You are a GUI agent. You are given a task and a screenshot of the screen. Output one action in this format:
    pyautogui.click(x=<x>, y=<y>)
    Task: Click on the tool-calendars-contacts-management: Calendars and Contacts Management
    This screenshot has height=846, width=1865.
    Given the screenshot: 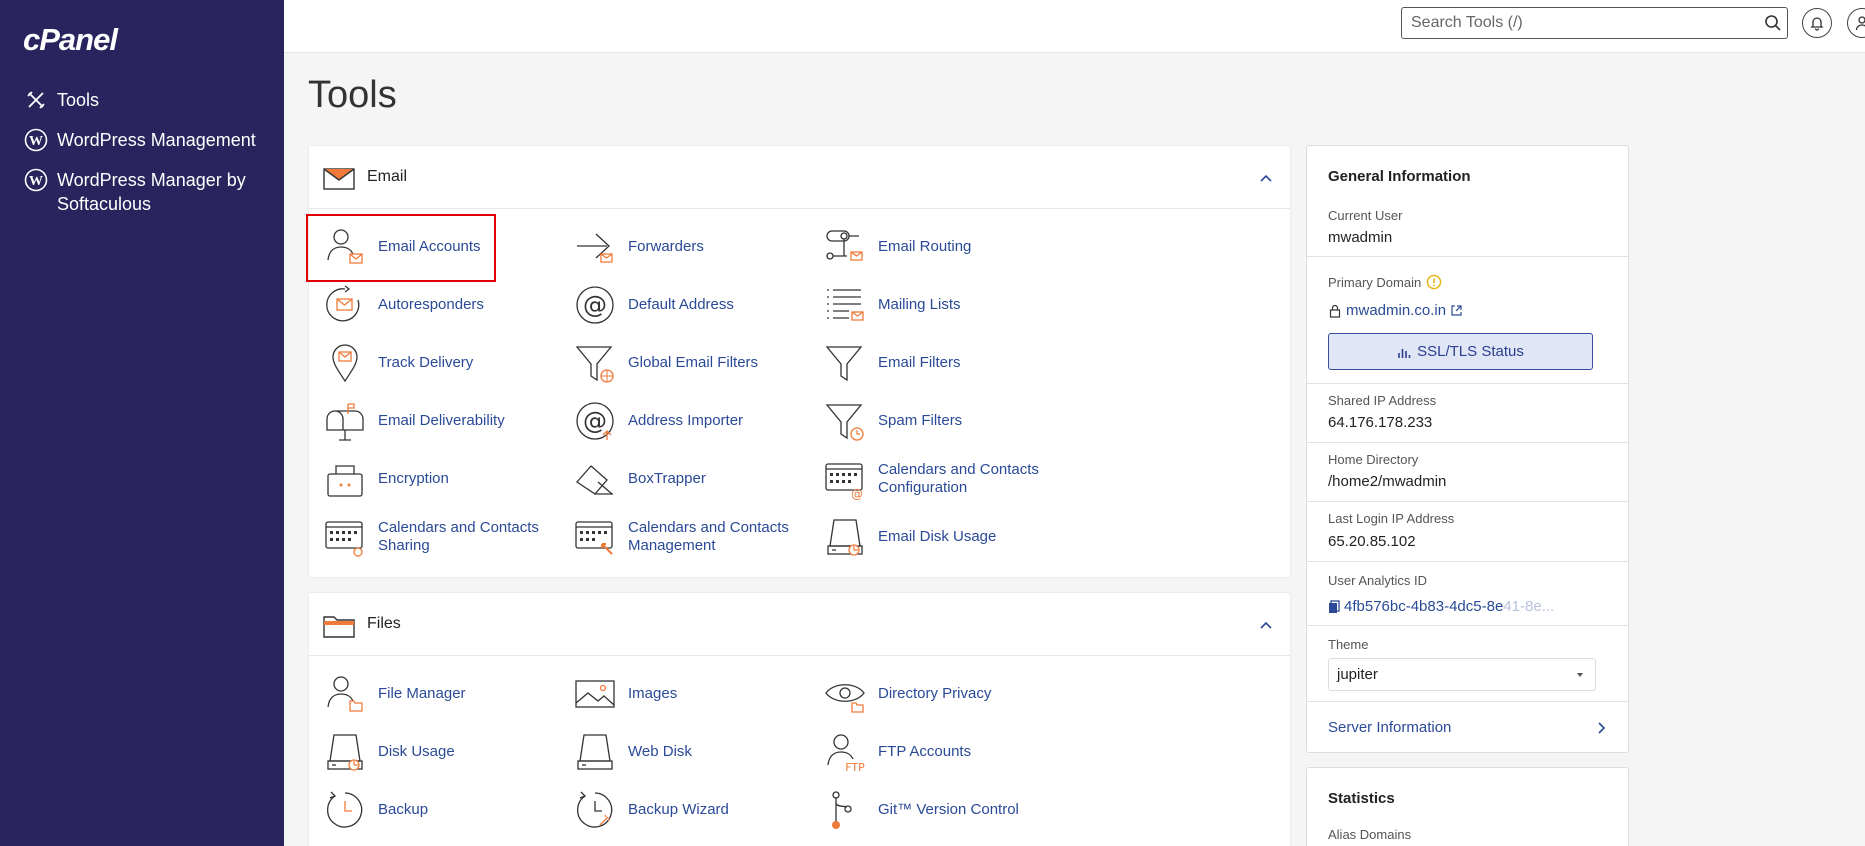 What is the action you would take?
    pyautogui.click(x=694, y=537)
    